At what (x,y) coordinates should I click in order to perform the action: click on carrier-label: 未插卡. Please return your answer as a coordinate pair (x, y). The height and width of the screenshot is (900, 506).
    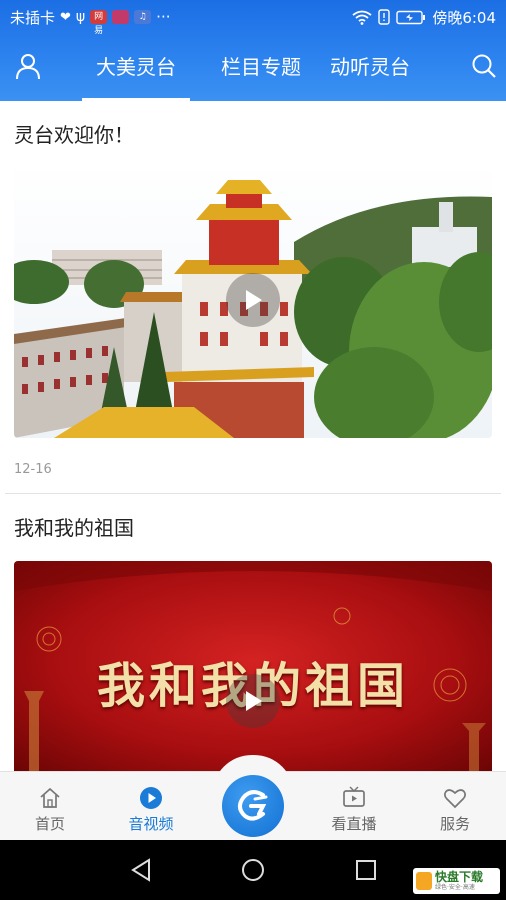
    Looking at the image, I should click on (33, 17).